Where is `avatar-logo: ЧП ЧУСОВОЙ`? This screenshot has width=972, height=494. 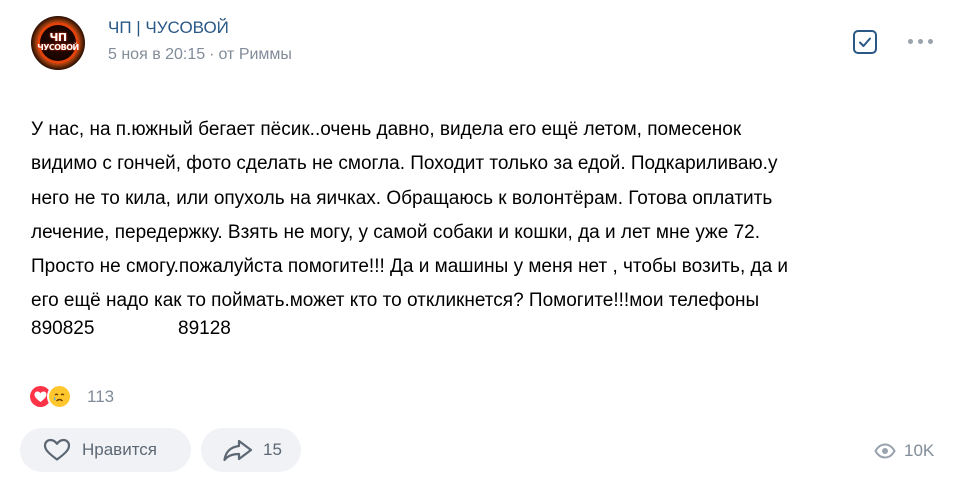
avatar-logo: ЧП ЧУСОВОЙ is located at coordinates (58, 42).